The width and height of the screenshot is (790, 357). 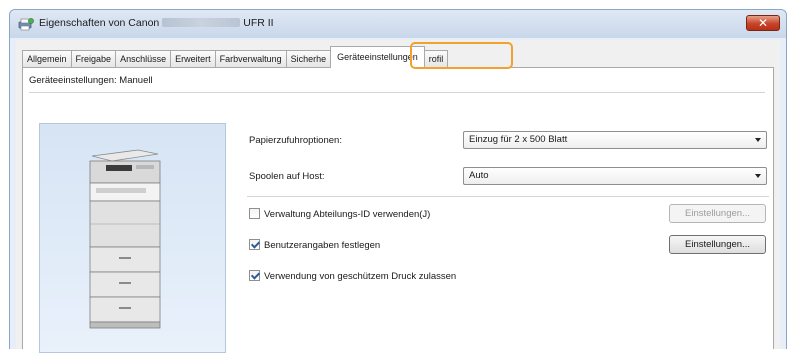 I want to click on spool-label: Spoolen auf Host:, so click(x=287, y=176).